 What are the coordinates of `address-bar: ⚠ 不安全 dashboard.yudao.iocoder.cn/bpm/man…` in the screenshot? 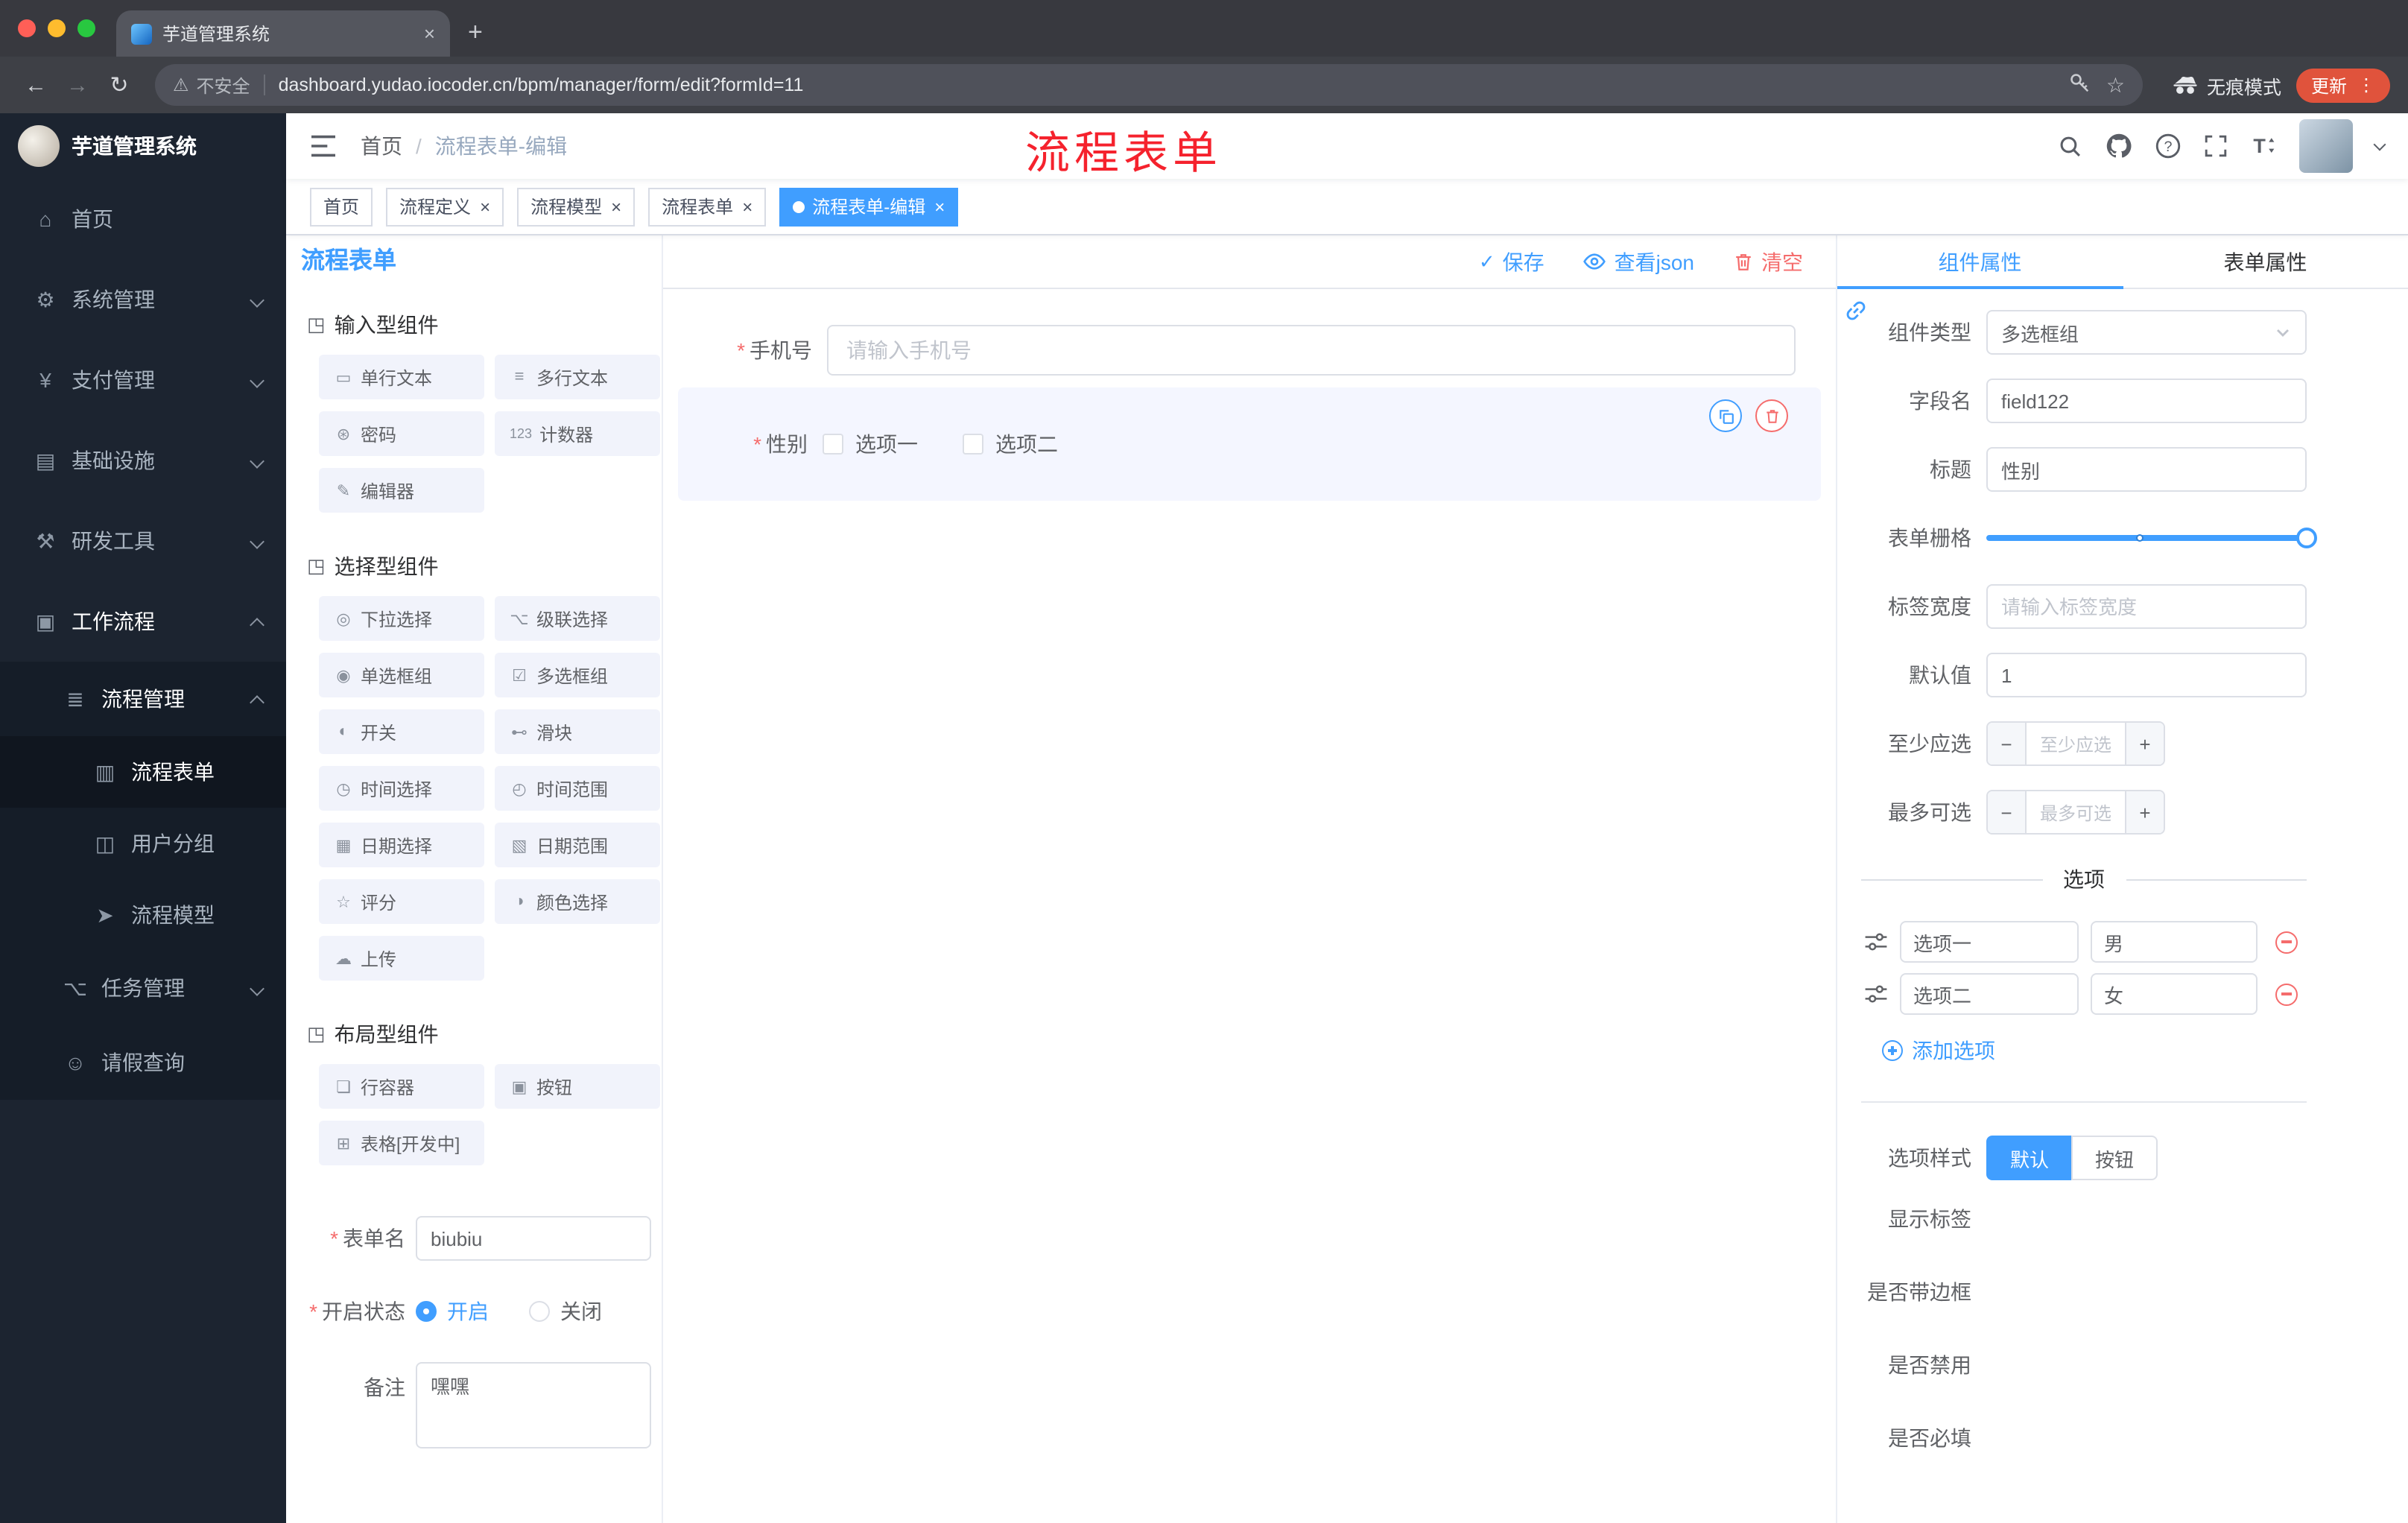 It's located at (1149, 85).